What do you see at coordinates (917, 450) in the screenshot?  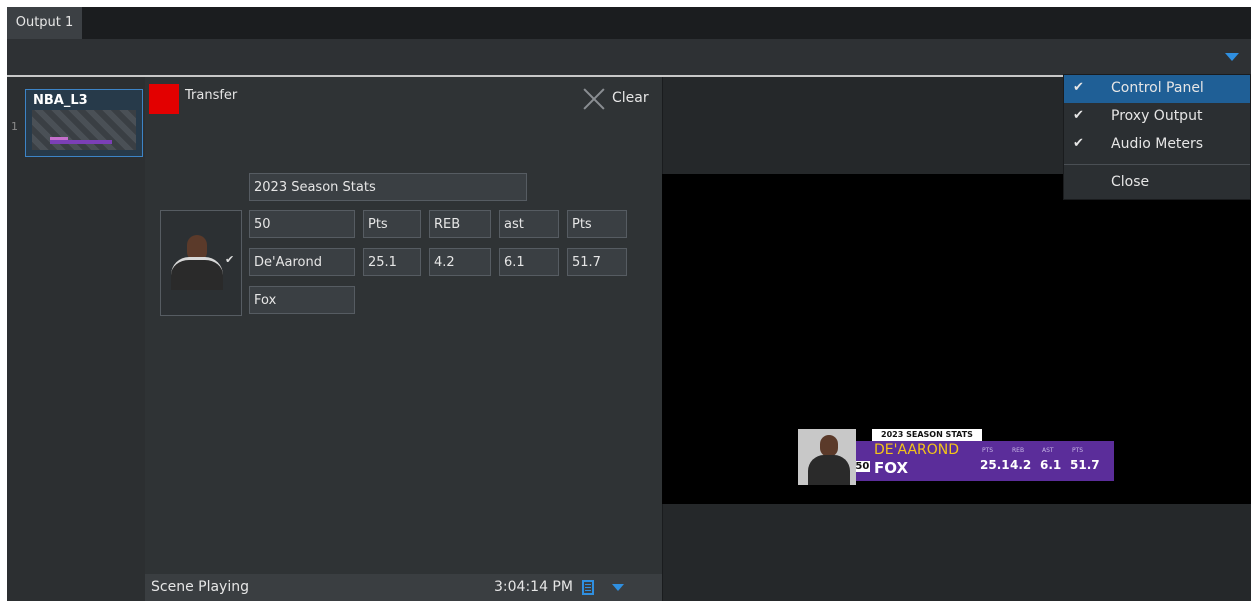 I see `lower-third-first-name: DE'AAROND` at bounding box center [917, 450].